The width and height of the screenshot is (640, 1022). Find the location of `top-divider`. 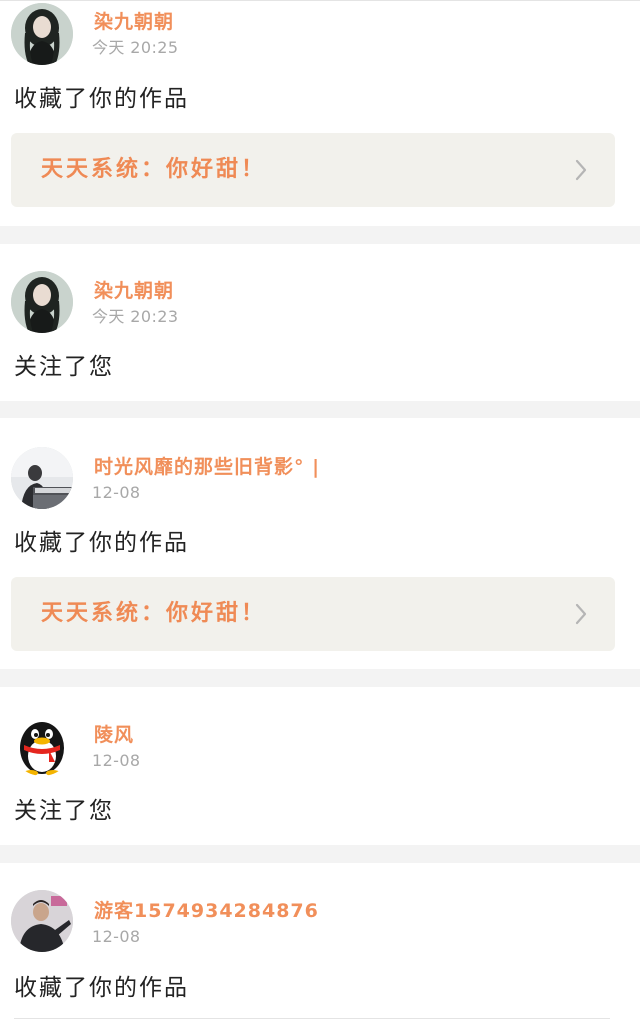

top-divider is located at coordinates (320, 0).